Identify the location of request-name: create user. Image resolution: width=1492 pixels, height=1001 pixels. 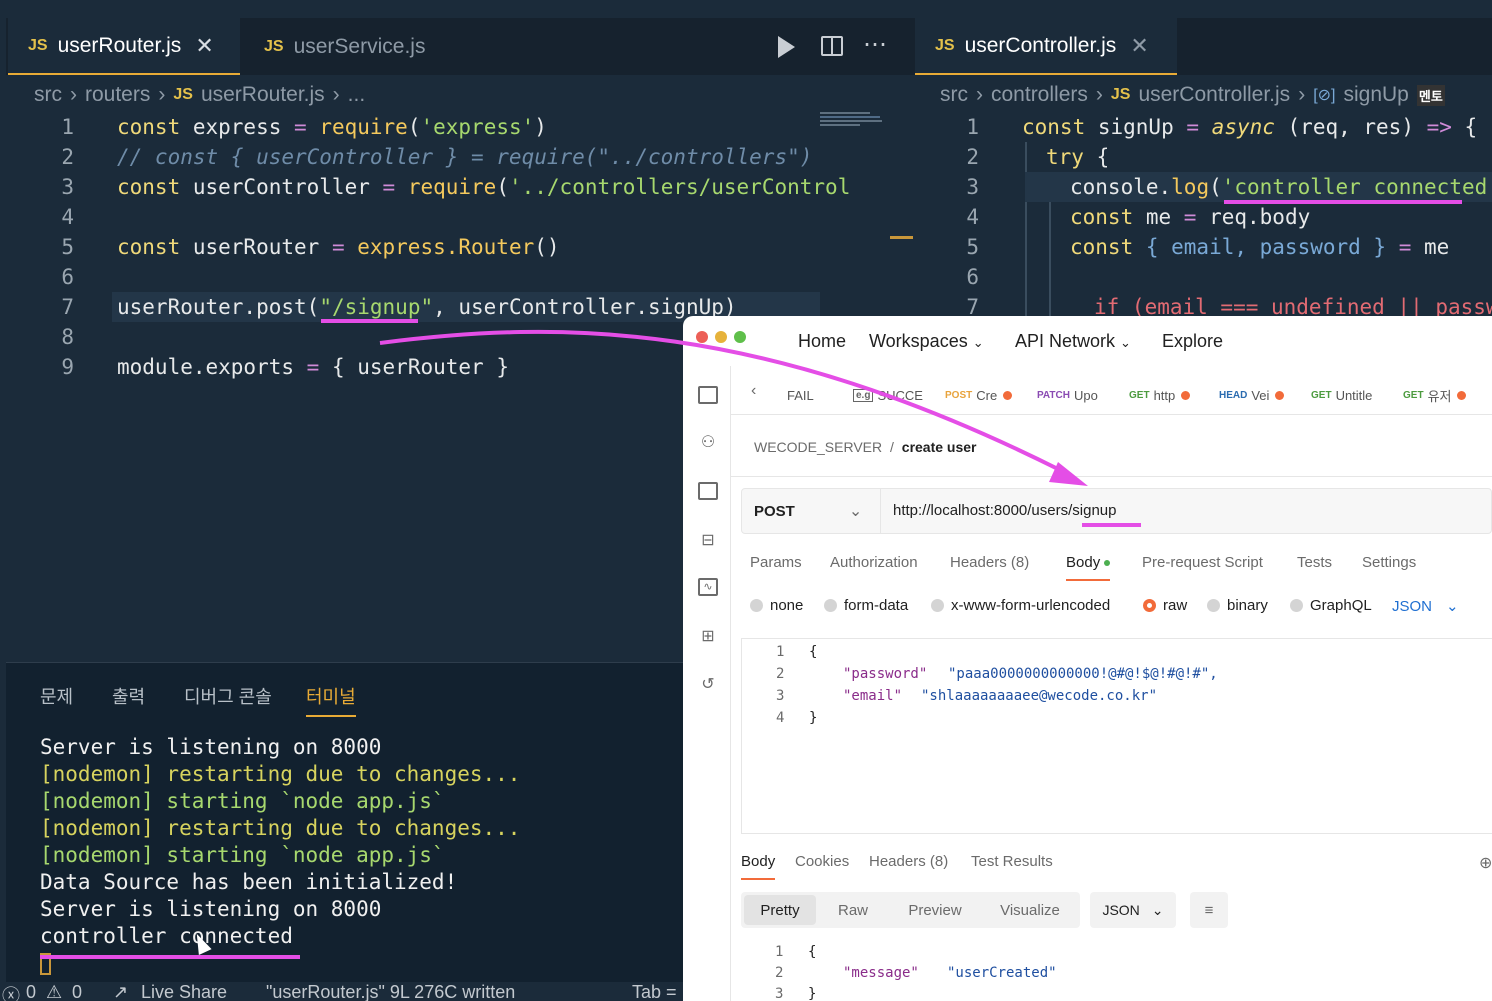
(939, 447).